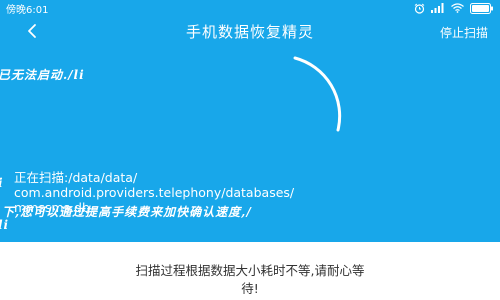  What do you see at coordinates (481, 8) in the screenshot?
I see `battery-icon` at bounding box center [481, 8].